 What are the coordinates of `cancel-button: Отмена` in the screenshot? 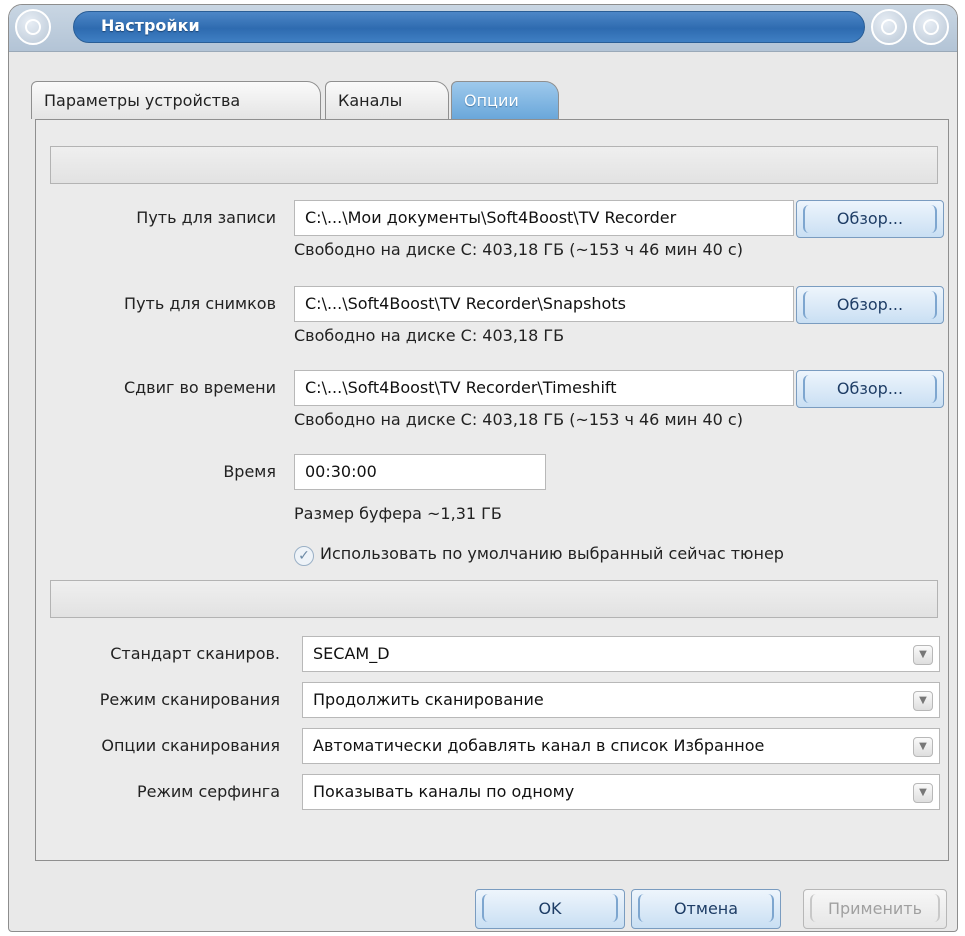 It's located at (706, 909).